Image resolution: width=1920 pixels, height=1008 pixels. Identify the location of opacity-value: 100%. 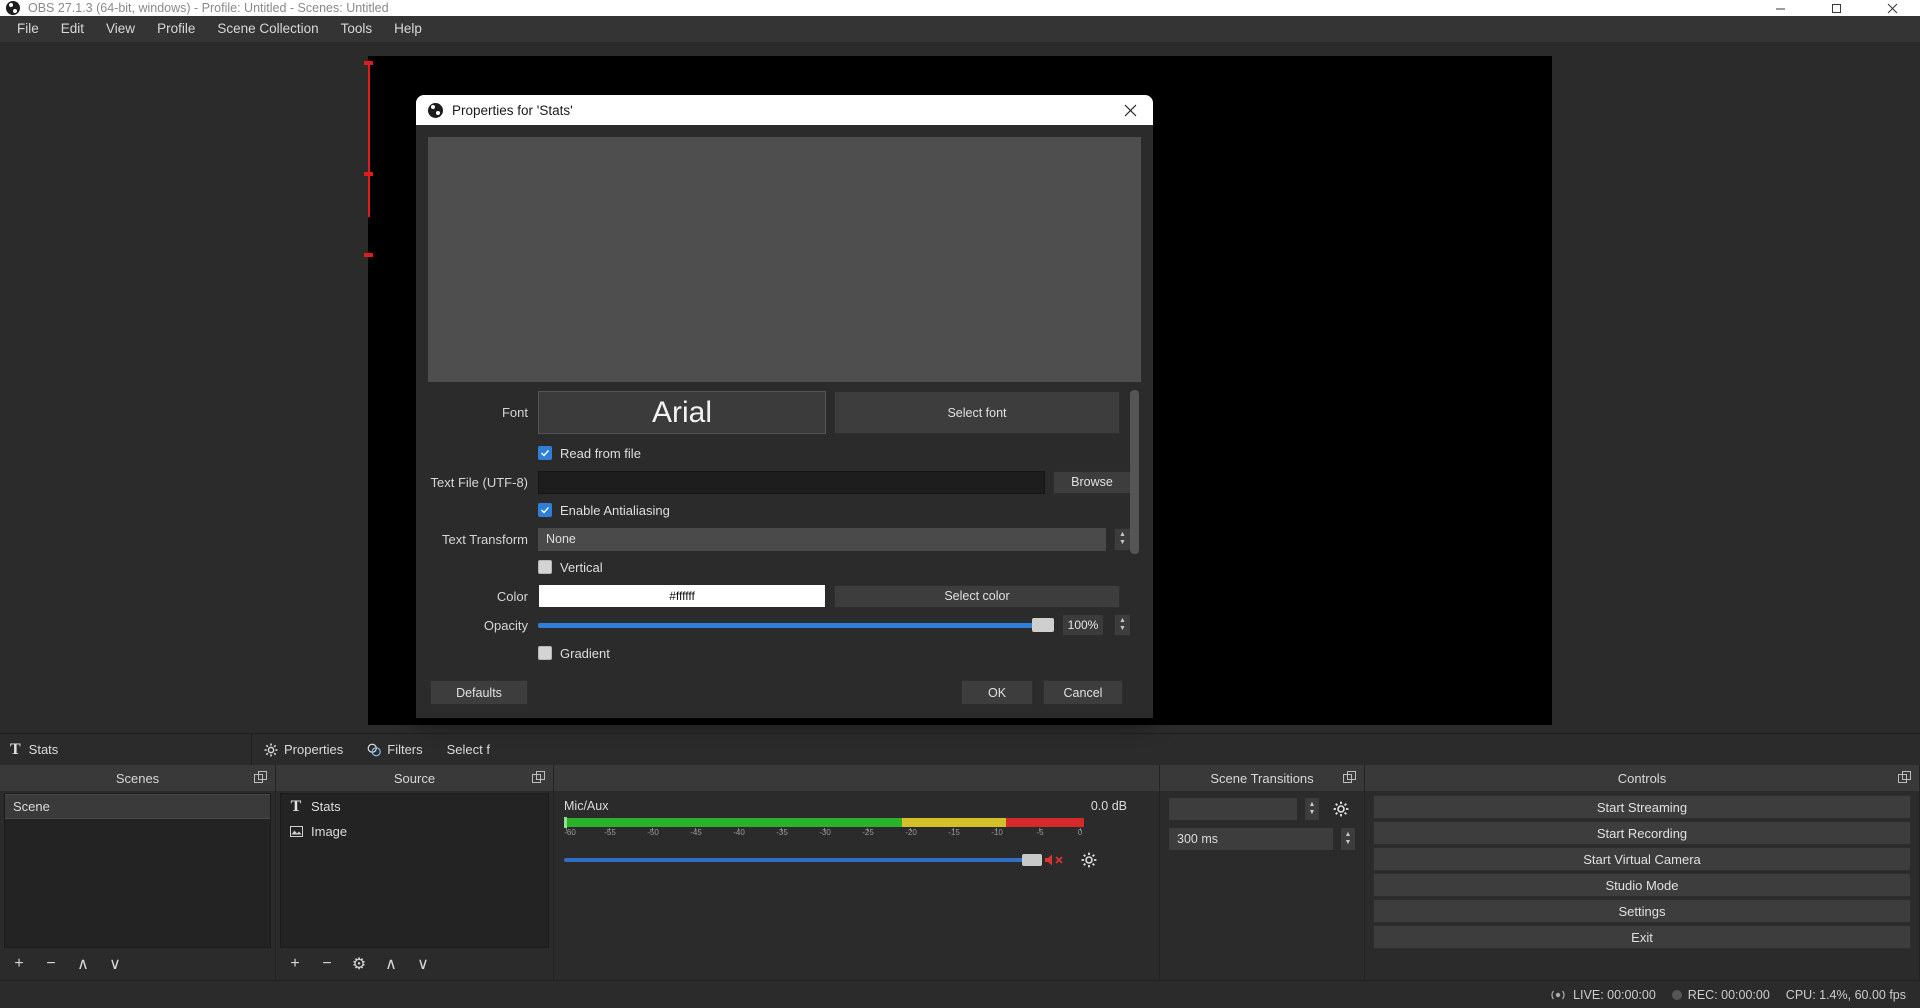
(1083, 625).